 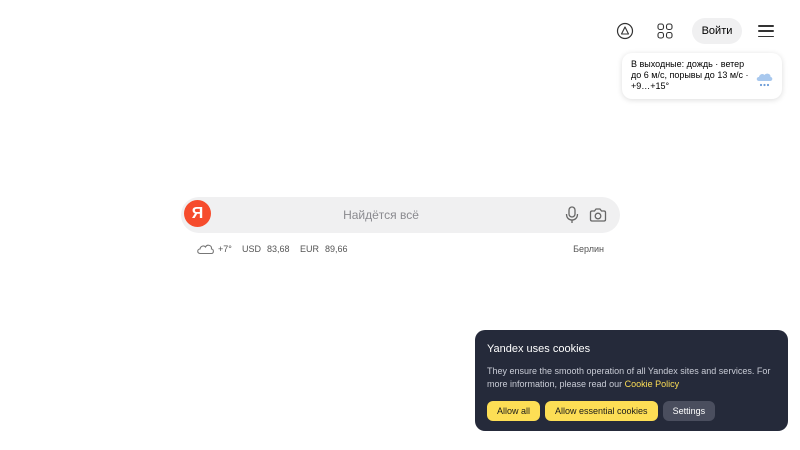 What do you see at coordinates (514, 411) in the screenshot?
I see `allow-all-cookies-button: Allow all` at bounding box center [514, 411].